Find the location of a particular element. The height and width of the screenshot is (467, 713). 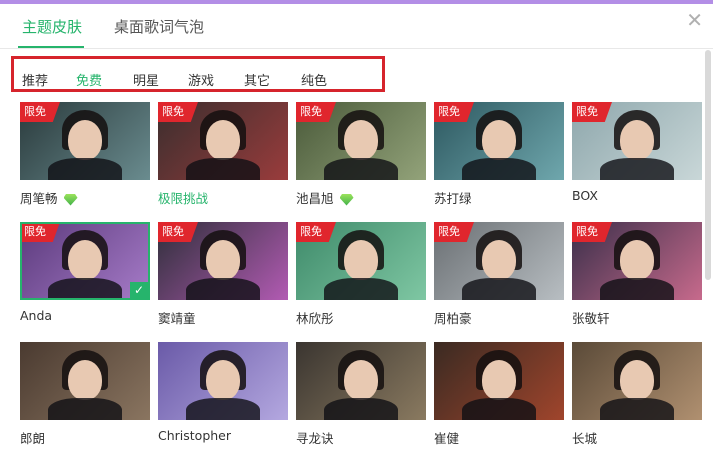

skin-name-text: 苏打绿 is located at coordinates (453, 198).